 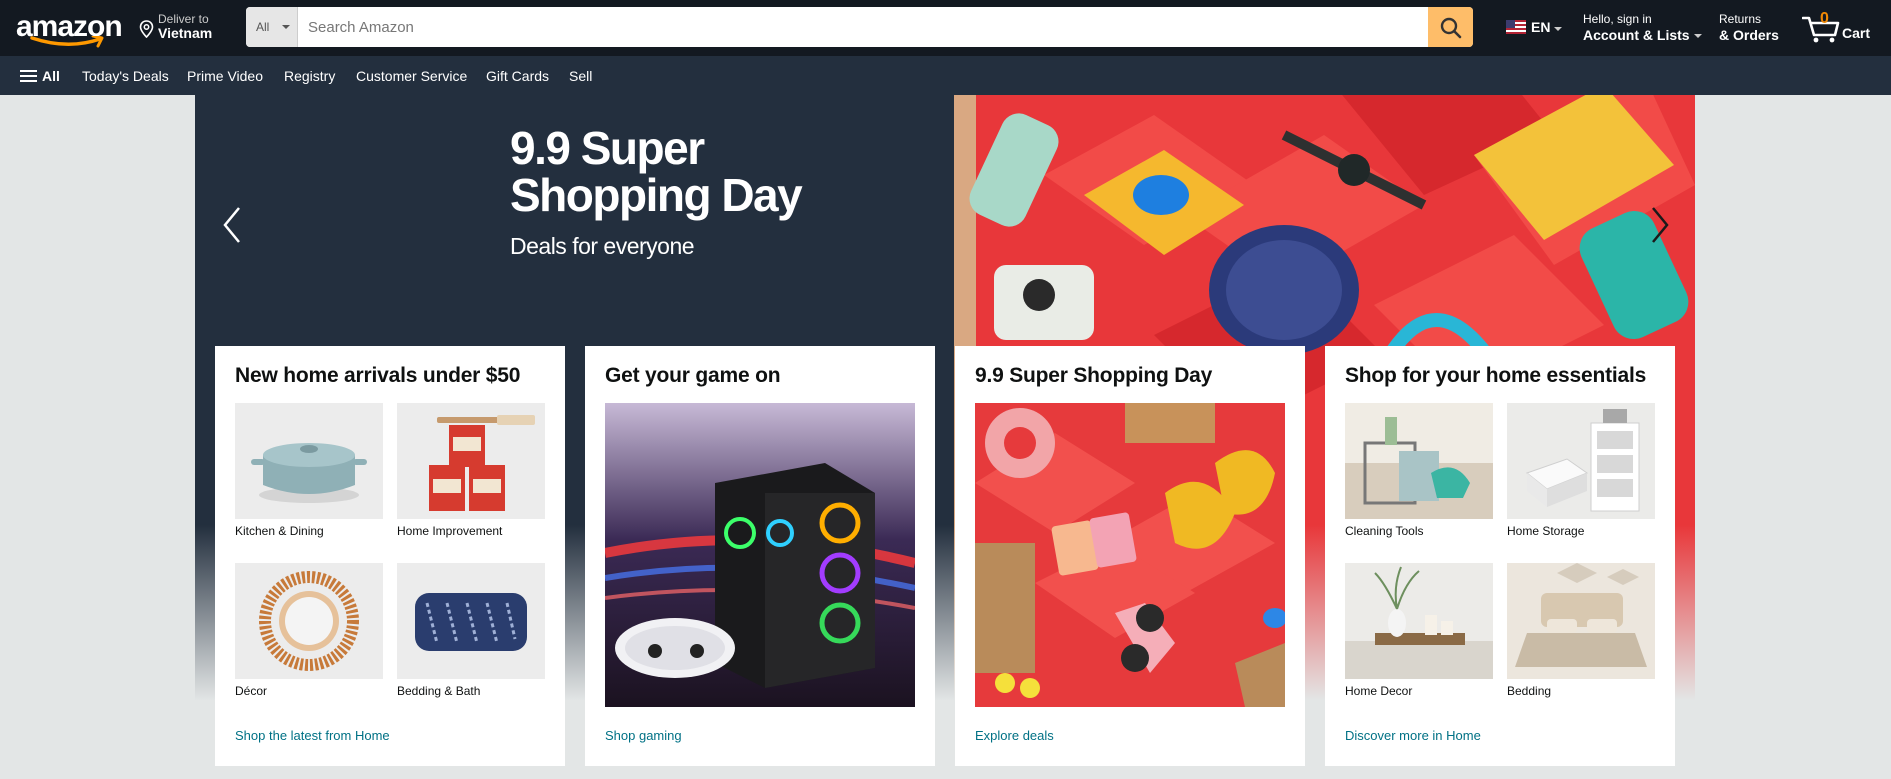 I want to click on tile-caption: Cleaning Tools, so click(x=1384, y=531).